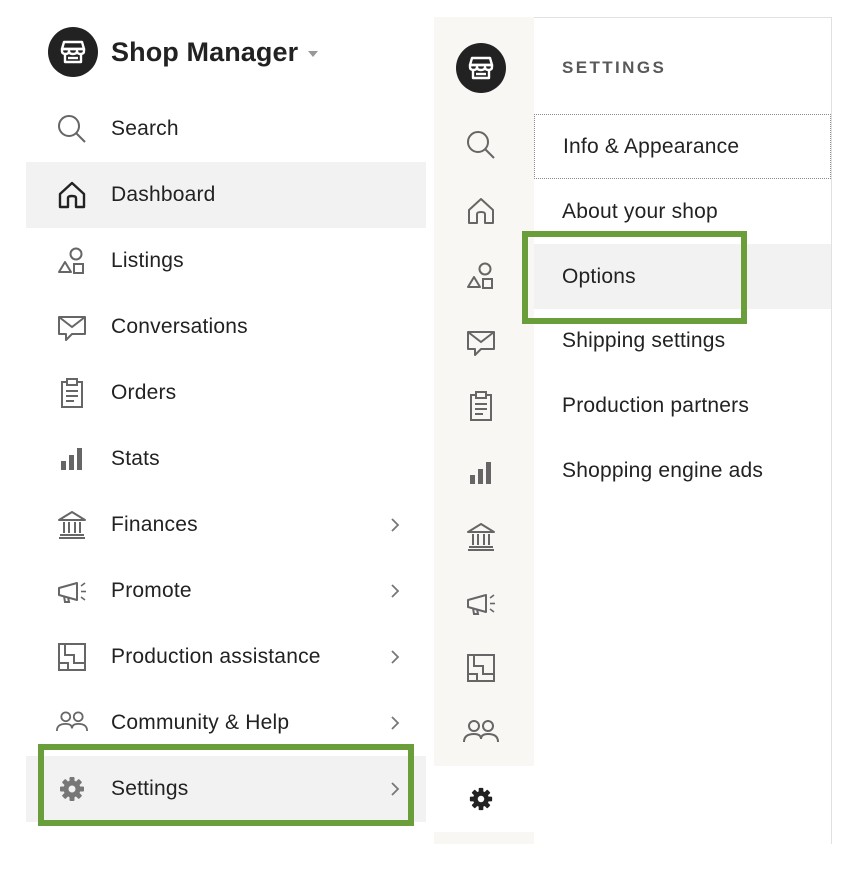  Describe the element at coordinates (226, 129) in the screenshot. I see `nav-item-search: Search` at that location.